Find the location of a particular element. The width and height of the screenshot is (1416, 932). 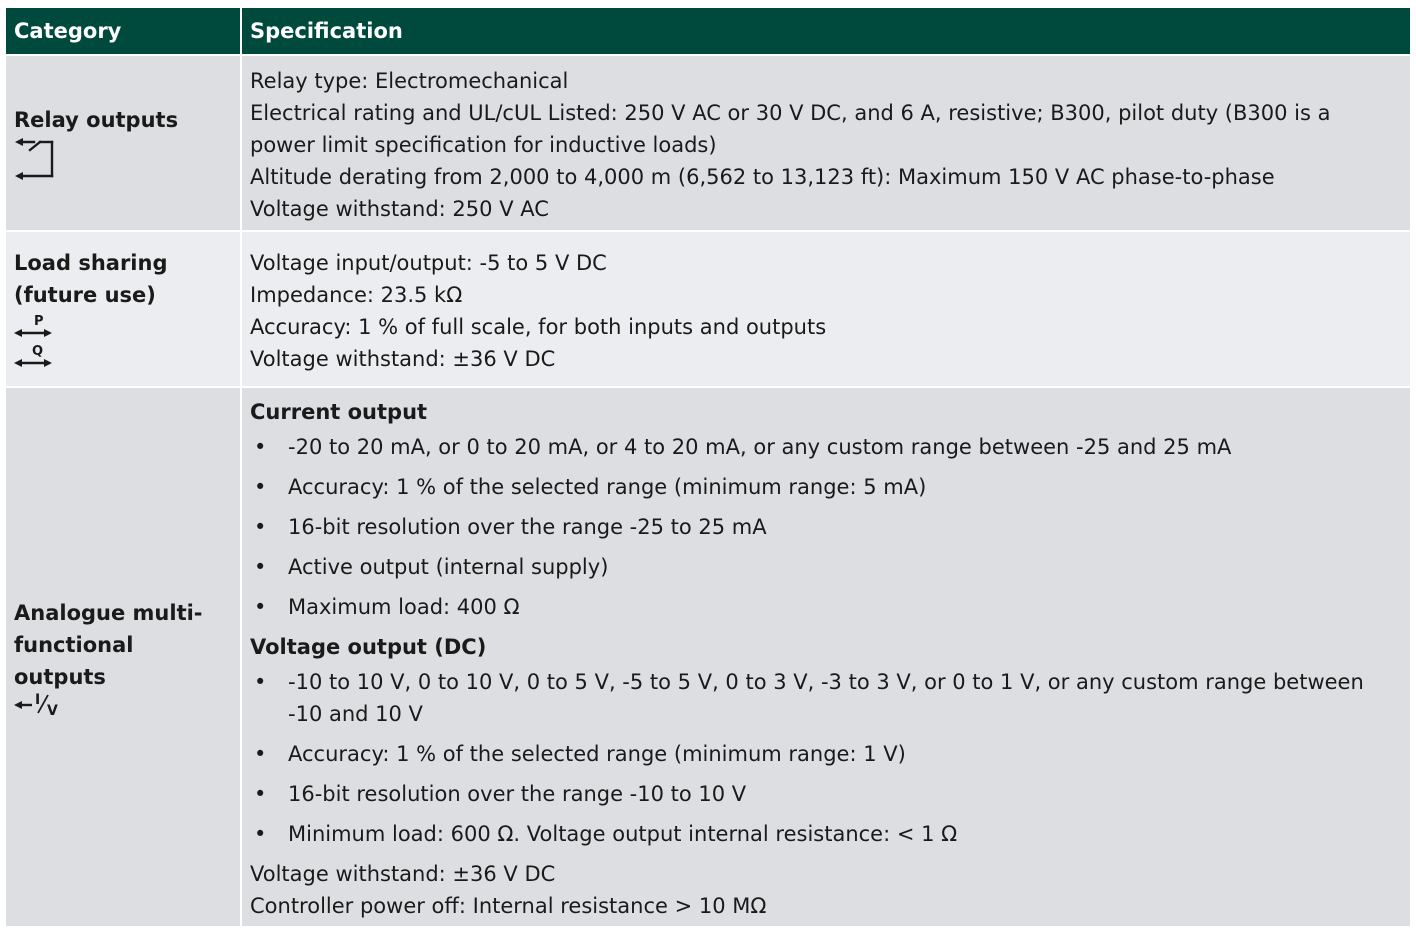

category-cell-relay: Relay outputs is located at coordinates (124, 143).